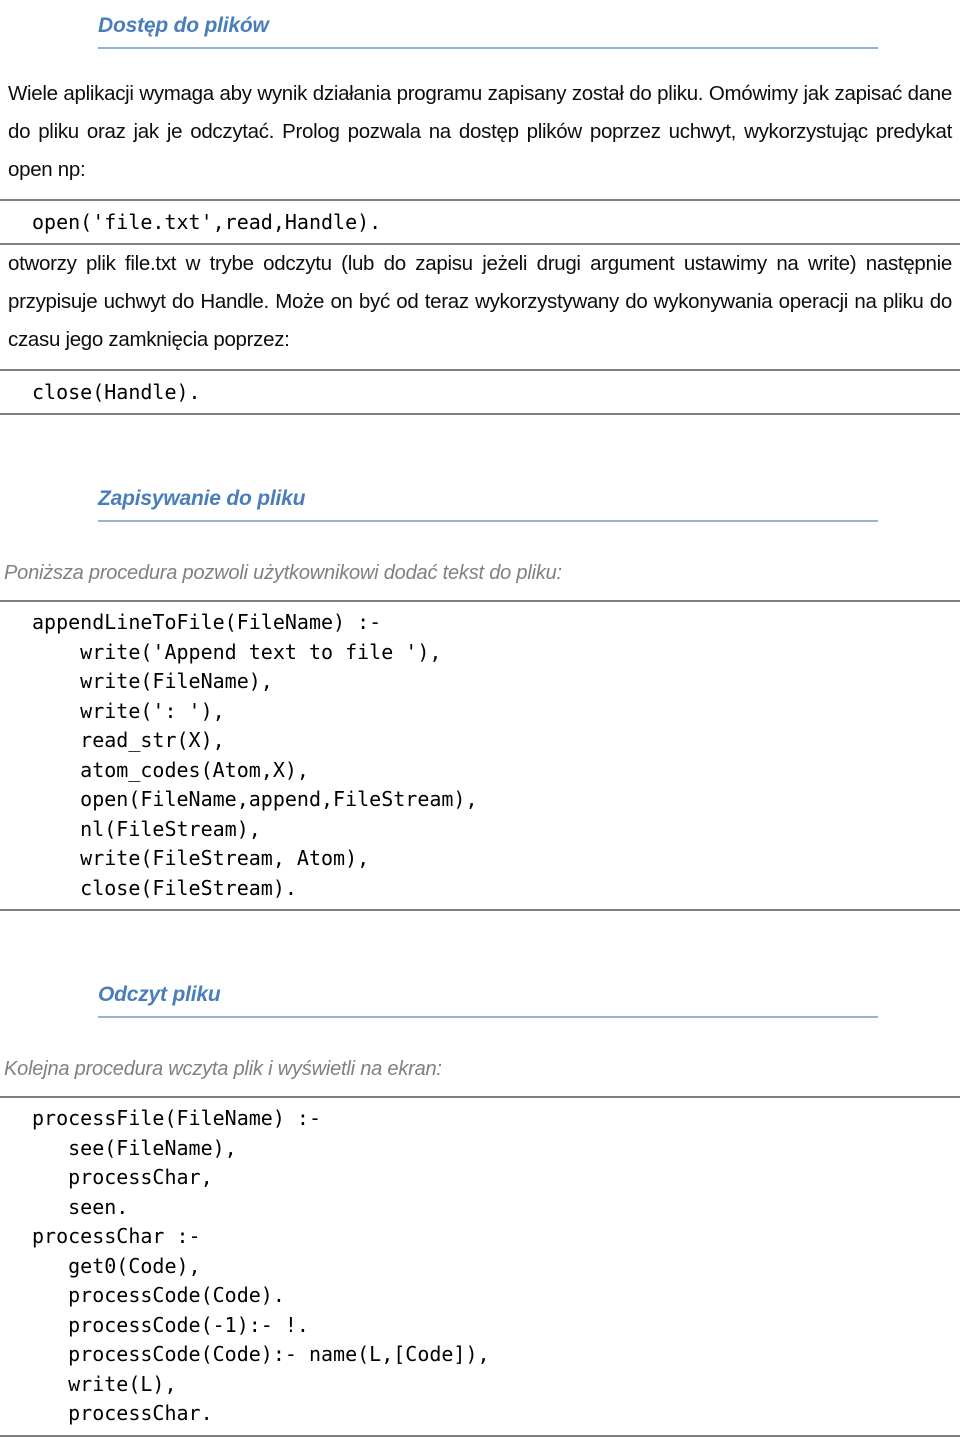  Describe the element at coordinates (488, 48) in the screenshot. I see `heading-rule` at that location.